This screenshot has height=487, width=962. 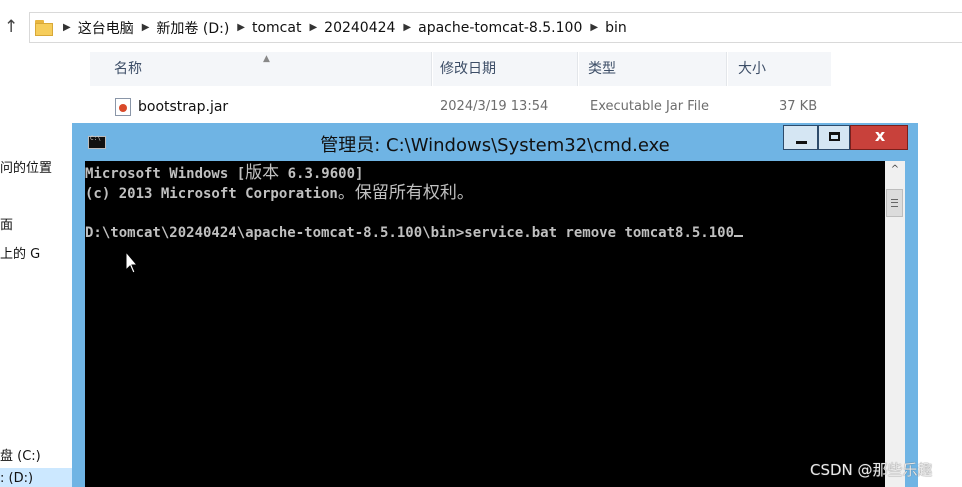 What do you see at coordinates (16, 478) in the screenshot?
I see `nav-item-drive-d: : (D:)` at bounding box center [16, 478].